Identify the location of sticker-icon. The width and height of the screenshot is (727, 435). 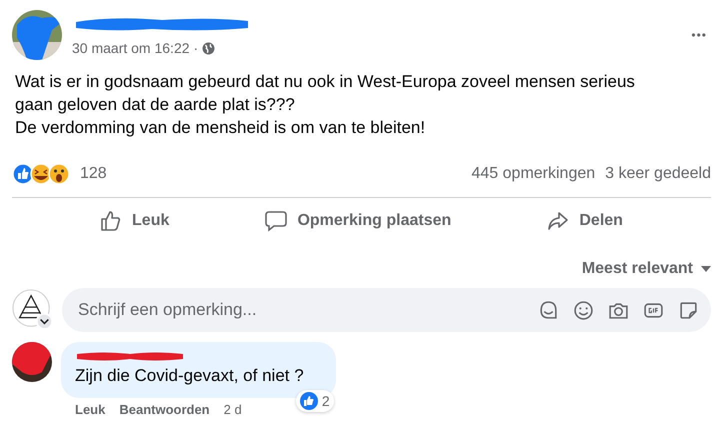
(688, 310).